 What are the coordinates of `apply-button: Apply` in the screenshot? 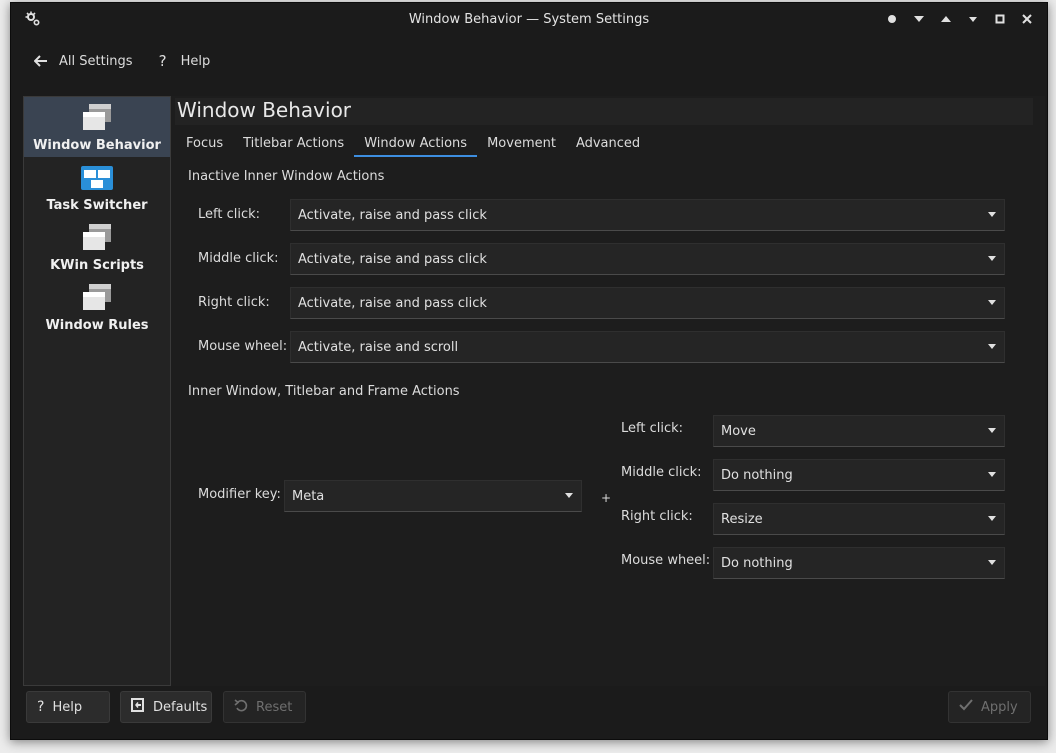 It's located at (989, 707).